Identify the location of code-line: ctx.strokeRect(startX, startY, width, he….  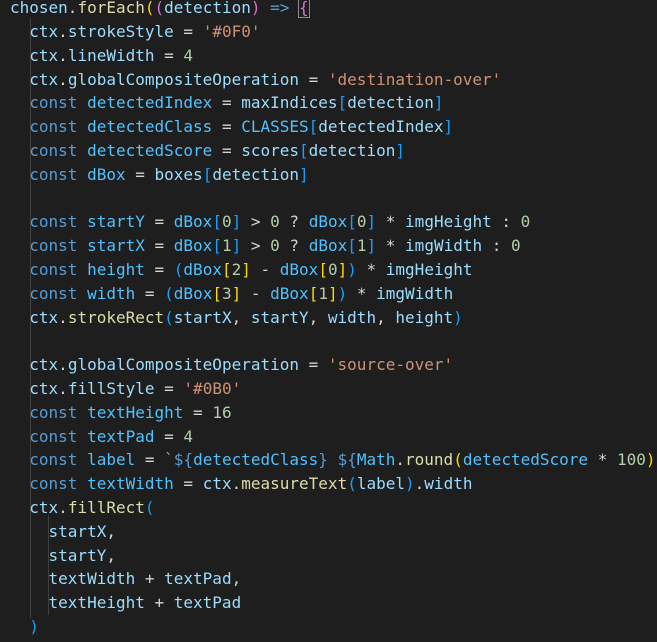
(236, 318).